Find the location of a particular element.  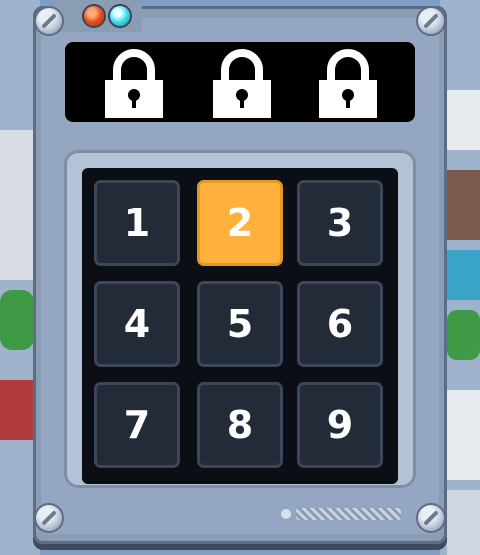

key-8: 8 is located at coordinates (240, 425).